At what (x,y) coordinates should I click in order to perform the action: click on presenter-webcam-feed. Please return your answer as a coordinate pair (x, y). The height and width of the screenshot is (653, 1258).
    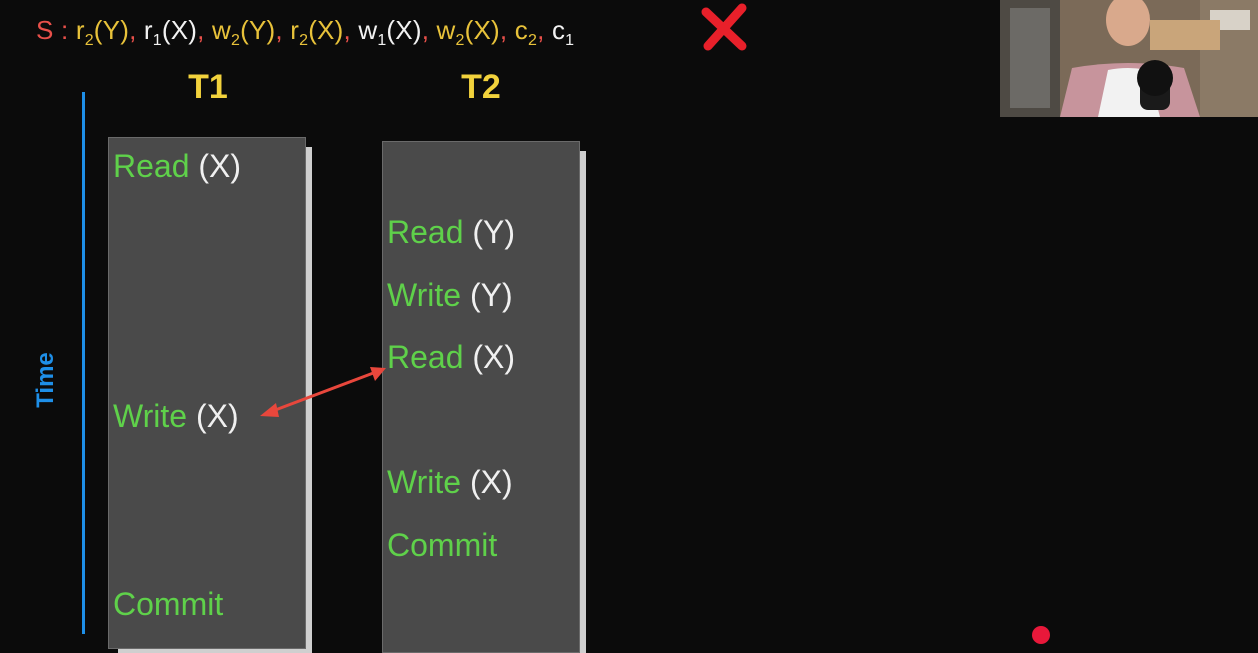
    Looking at the image, I should click on (1129, 58).